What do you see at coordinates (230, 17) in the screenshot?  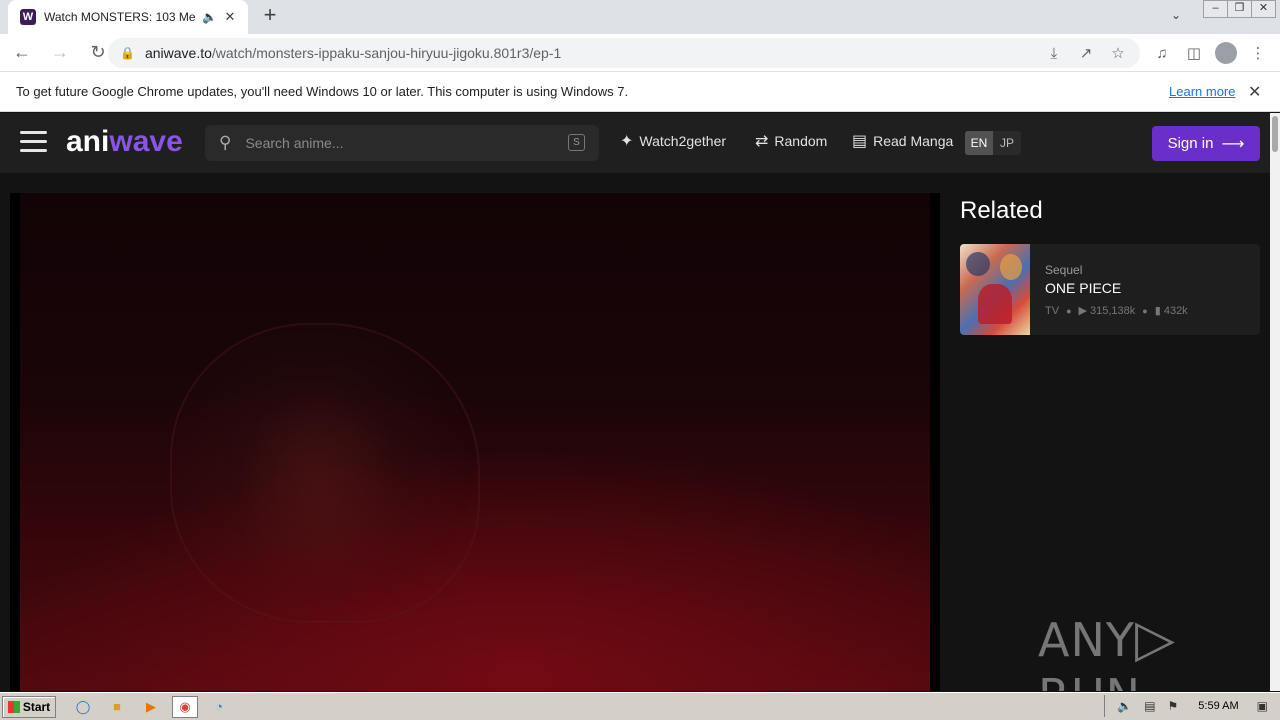 I see `close-tab-icon: ✕` at bounding box center [230, 17].